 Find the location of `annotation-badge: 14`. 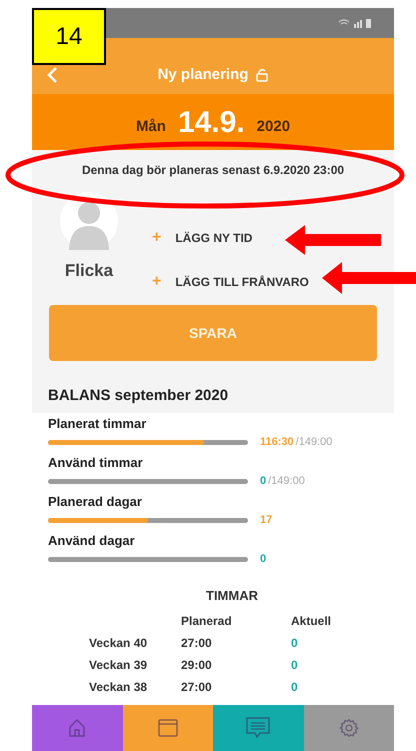

annotation-badge: 14 is located at coordinates (69, 36).